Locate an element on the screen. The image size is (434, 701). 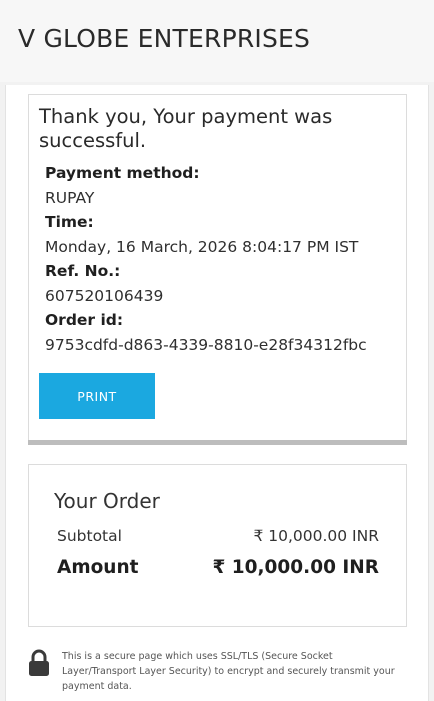
receipt-divider is located at coordinates (217, 442).